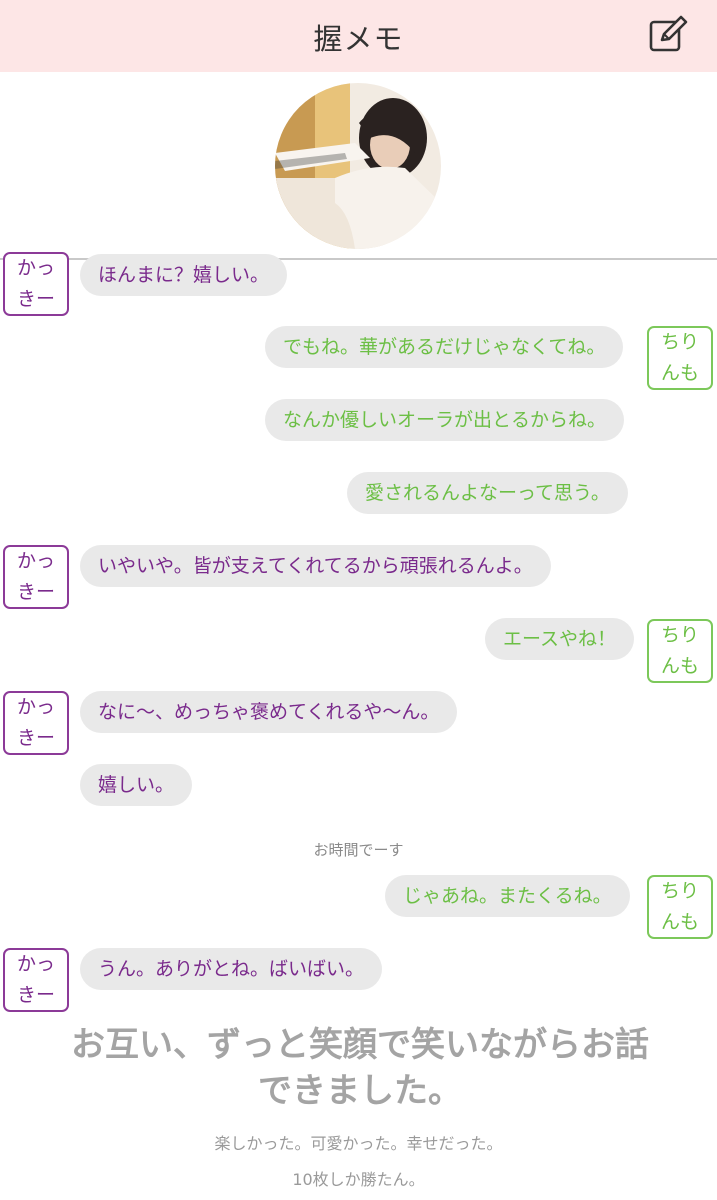  What do you see at coordinates (358, 39) in the screenshot?
I see `page-title: 握メモ` at bounding box center [358, 39].